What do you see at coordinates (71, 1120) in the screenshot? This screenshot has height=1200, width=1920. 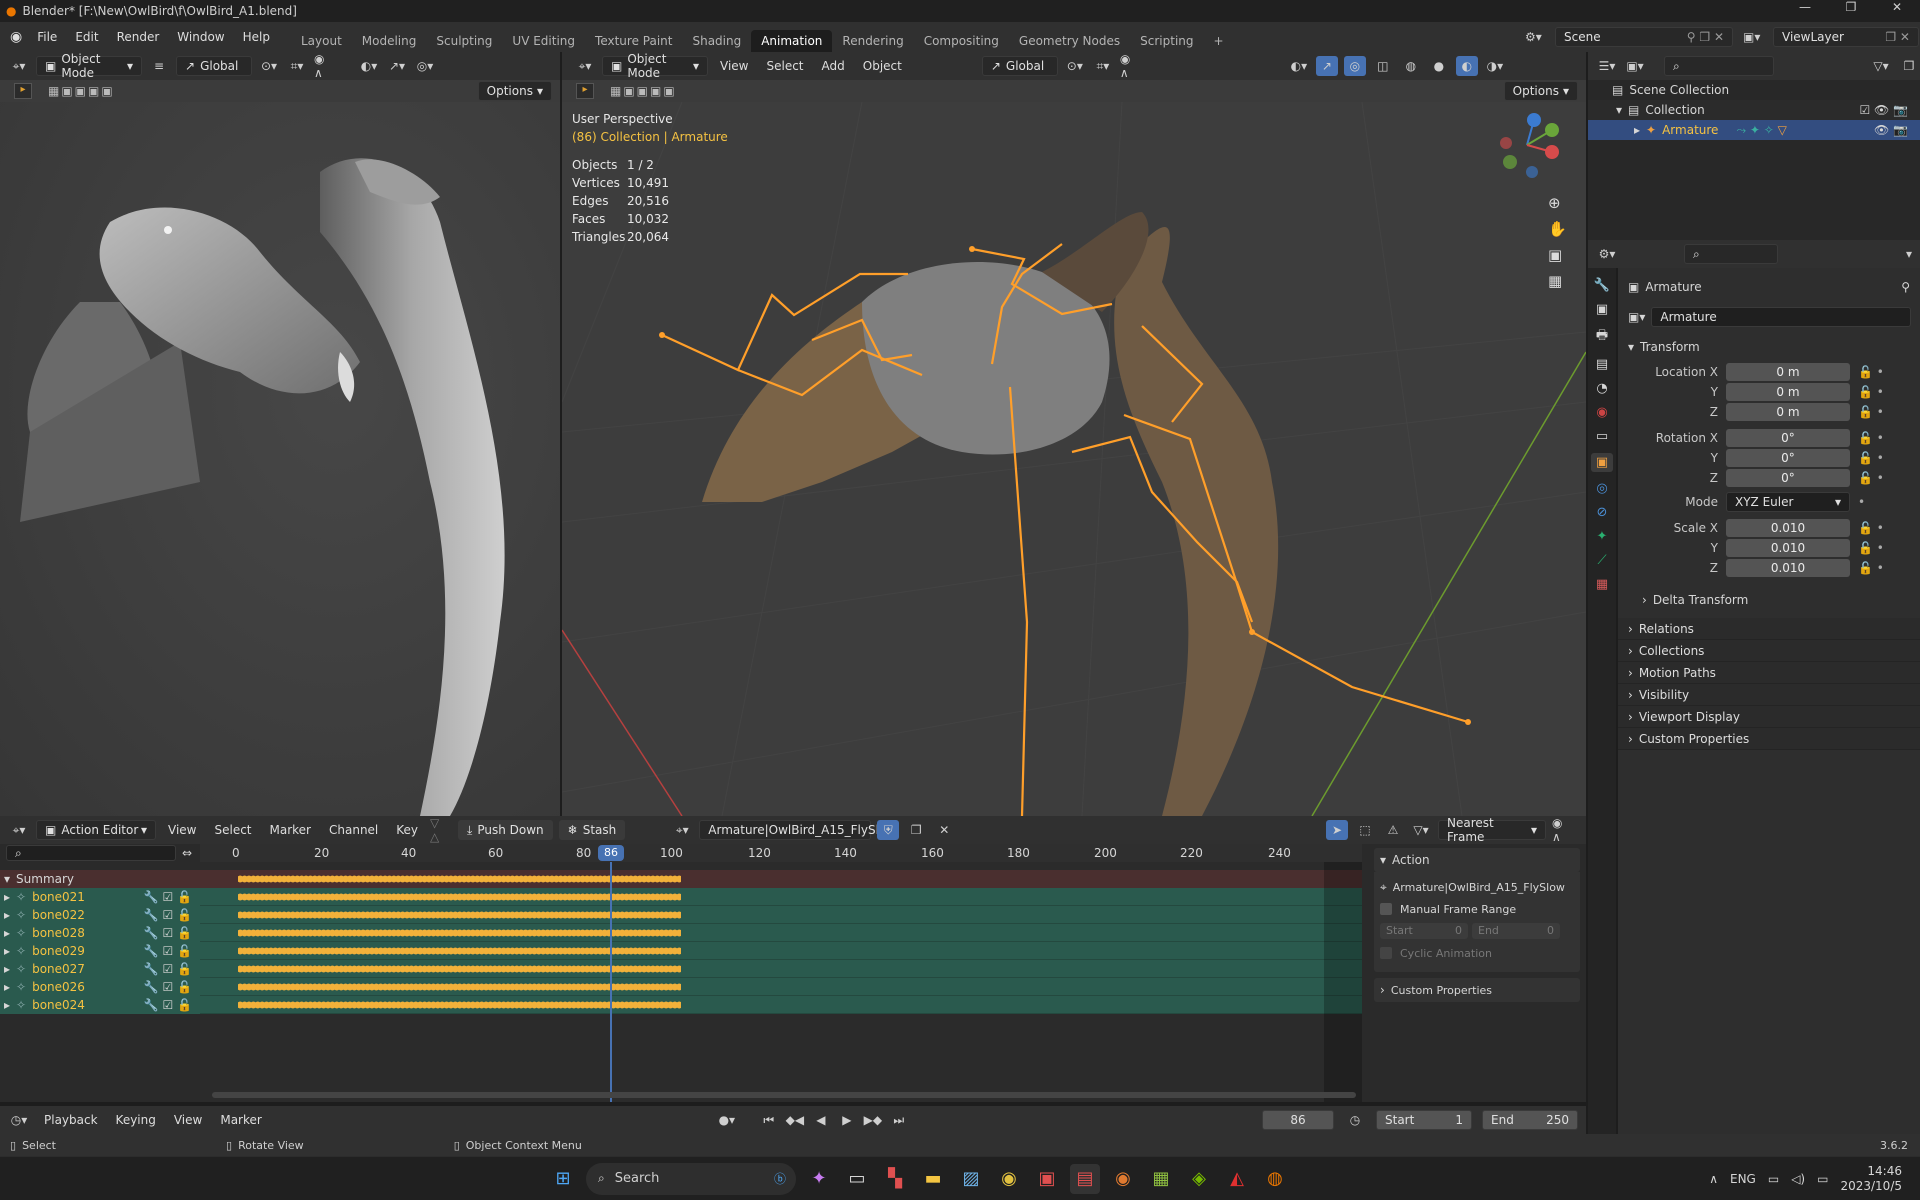 I see `menu-playback: Playback` at bounding box center [71, 1120].